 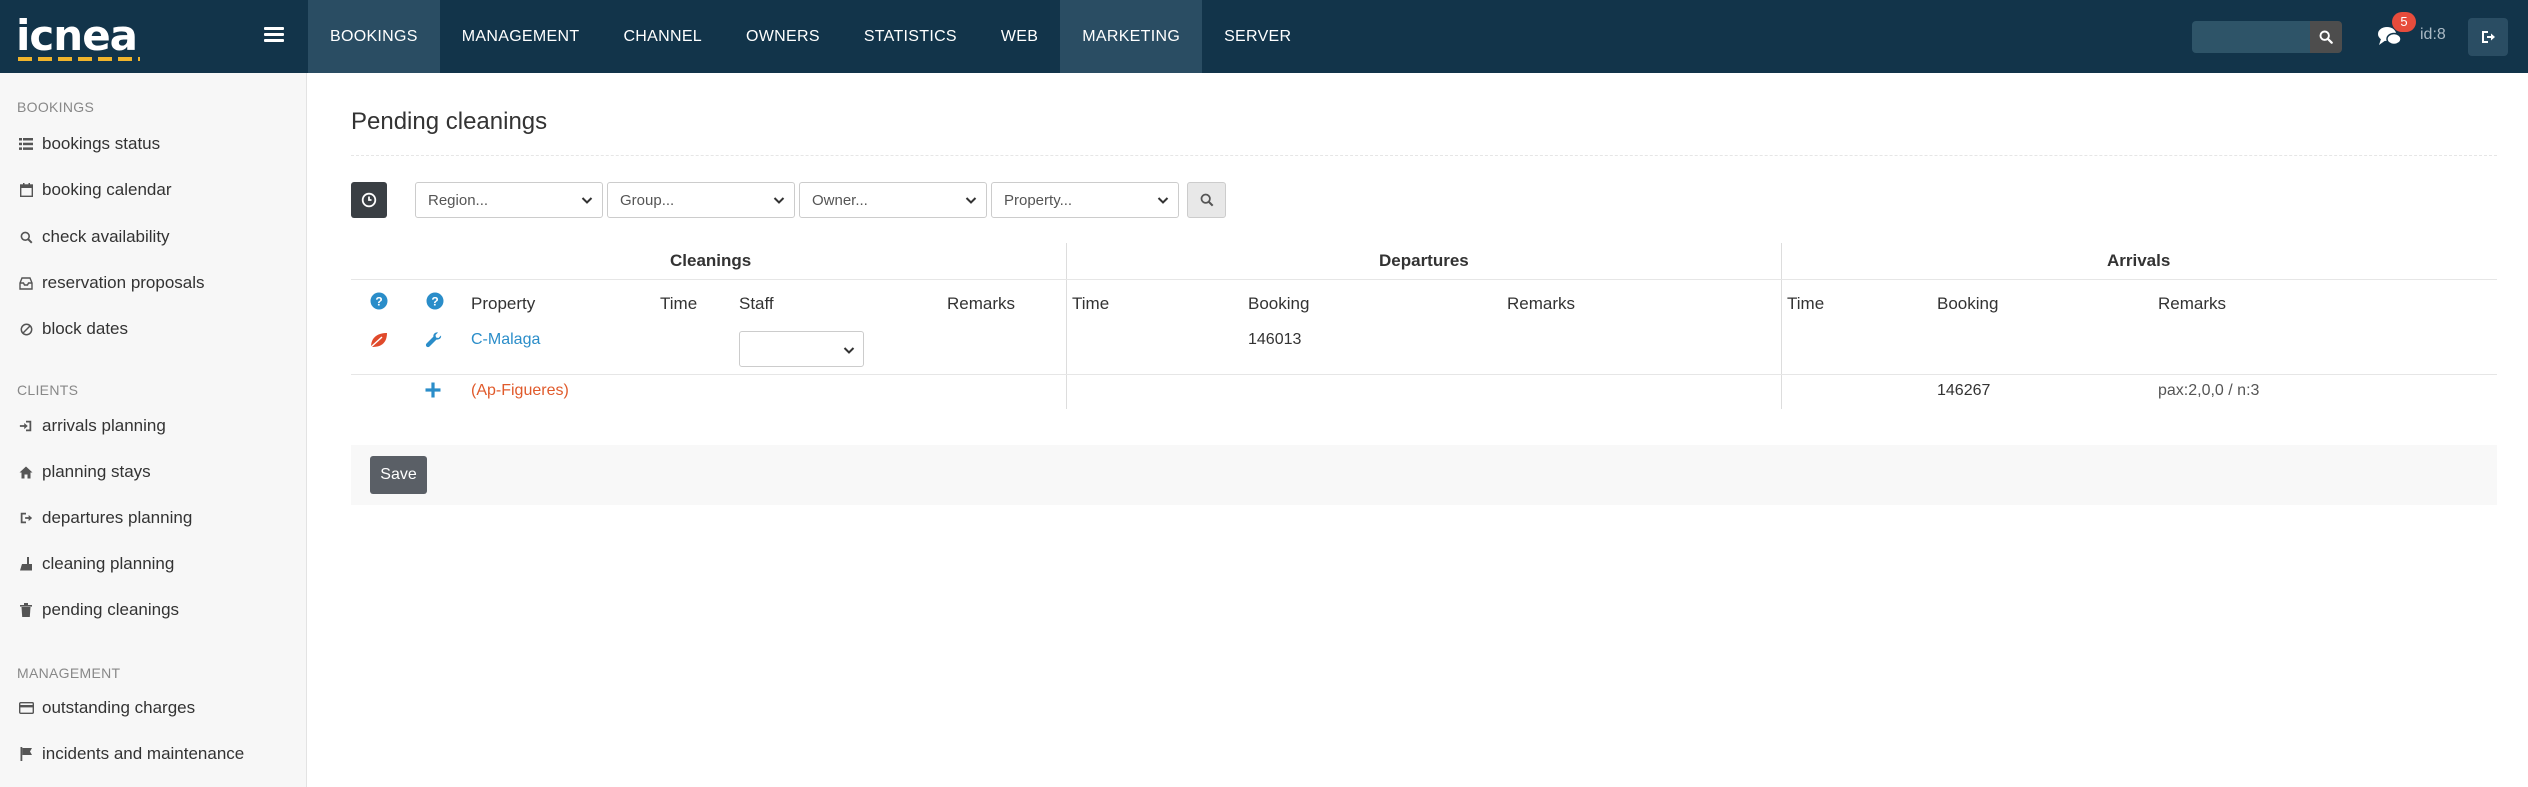 I want to click on sidebar-item-label: reservation proposals, so click(x=123, y=282).